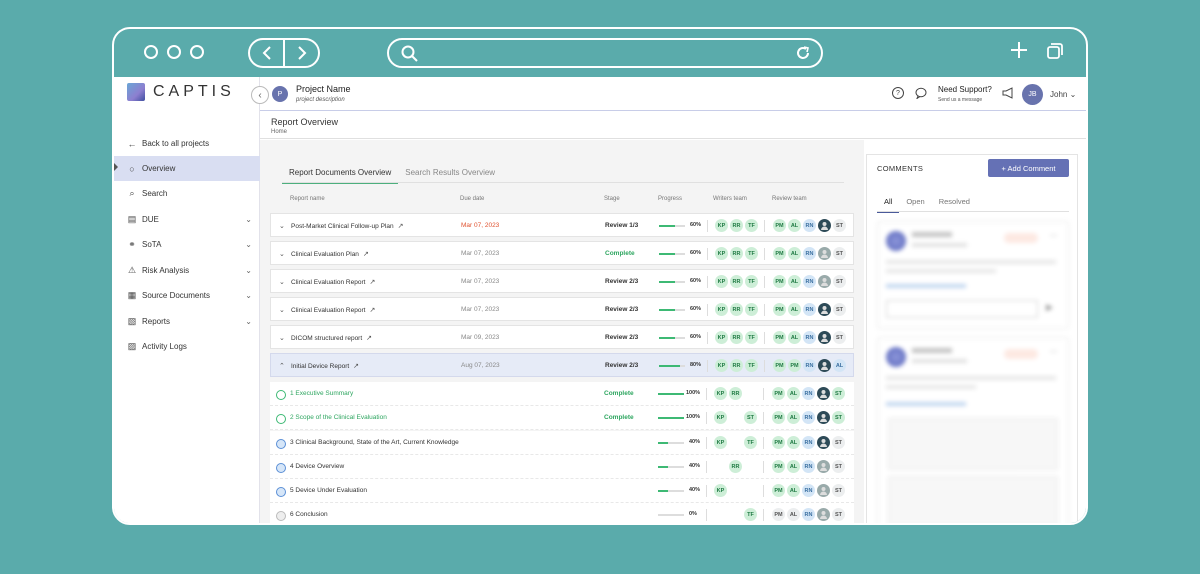  Describe the element at coordinates (1055, 51) in the screenshot. I see `tabs-icon` at that location.